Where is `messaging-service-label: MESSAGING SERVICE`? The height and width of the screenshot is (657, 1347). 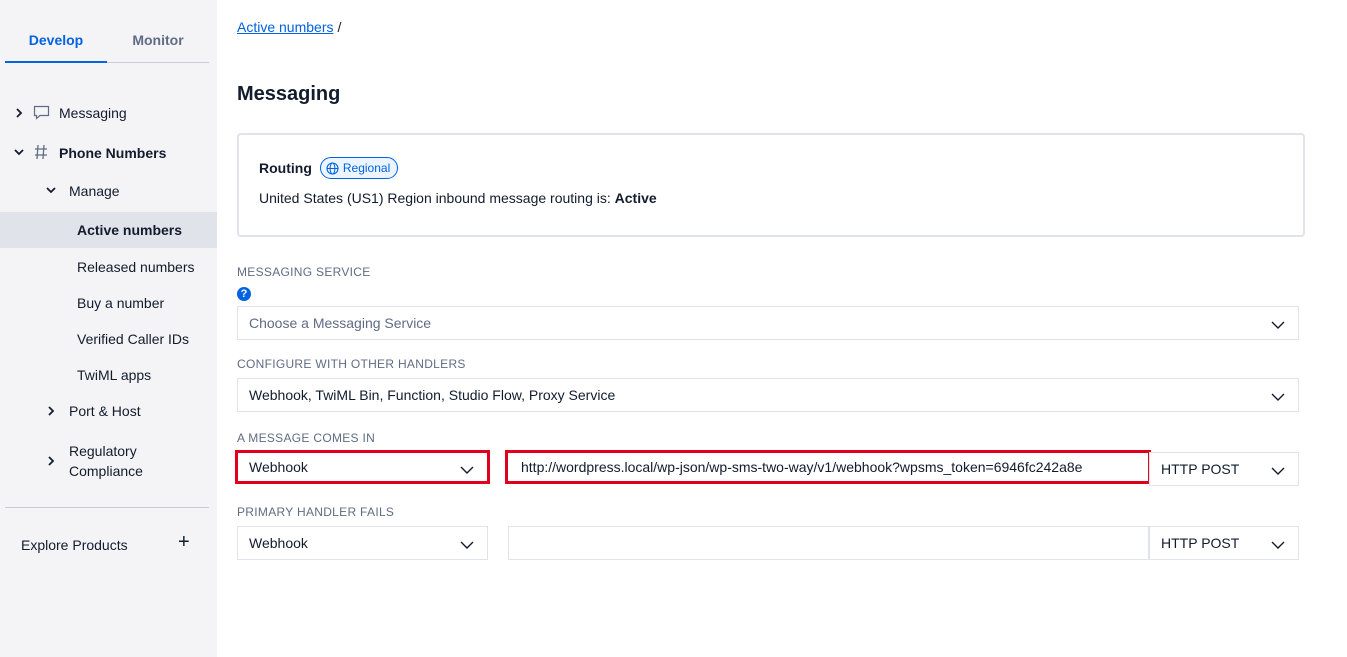
messaging-service-label: MESSAGING SERVICE is located at coordinates (304, 272).